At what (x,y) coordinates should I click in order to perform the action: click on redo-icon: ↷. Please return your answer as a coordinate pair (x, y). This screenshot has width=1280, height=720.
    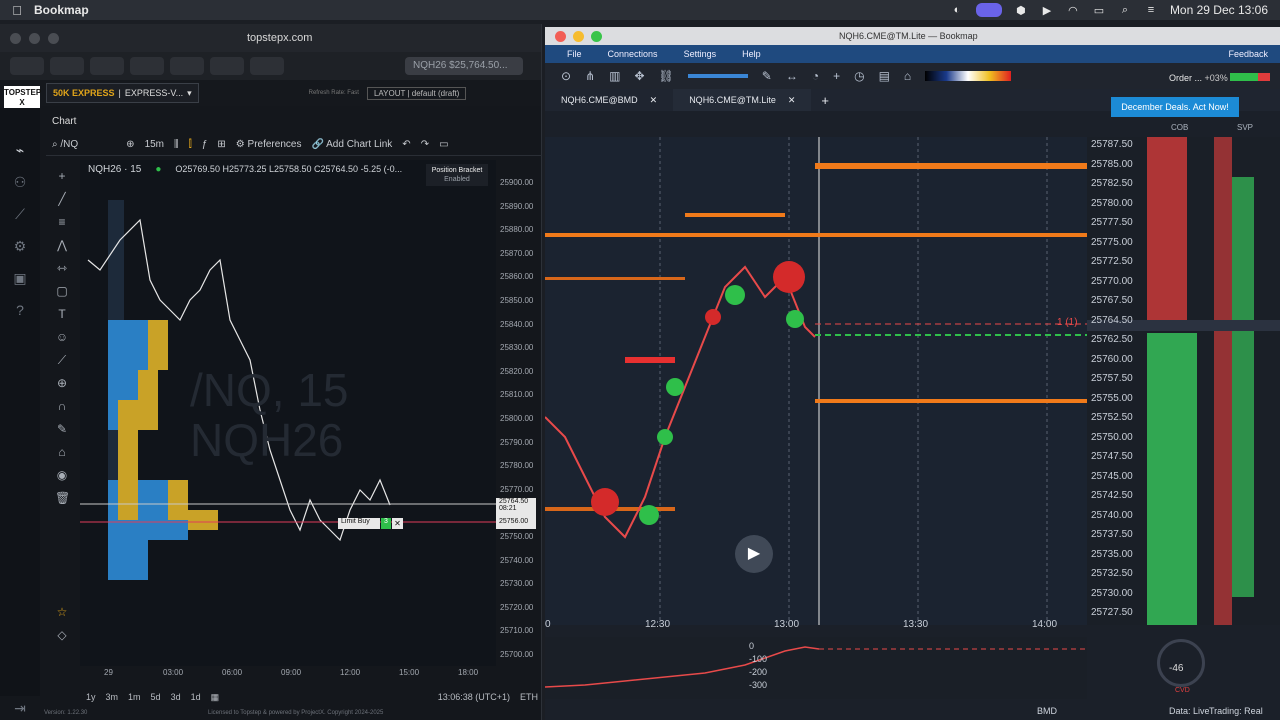
    Looking at the image, I should click on (425, 144).